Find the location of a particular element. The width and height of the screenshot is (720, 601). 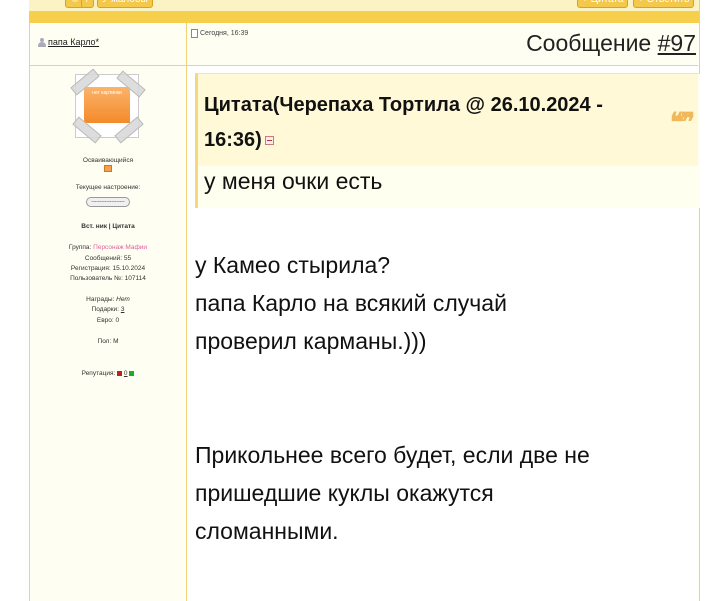

gifts-label: Подарки: is located at coordinates (105, 309).